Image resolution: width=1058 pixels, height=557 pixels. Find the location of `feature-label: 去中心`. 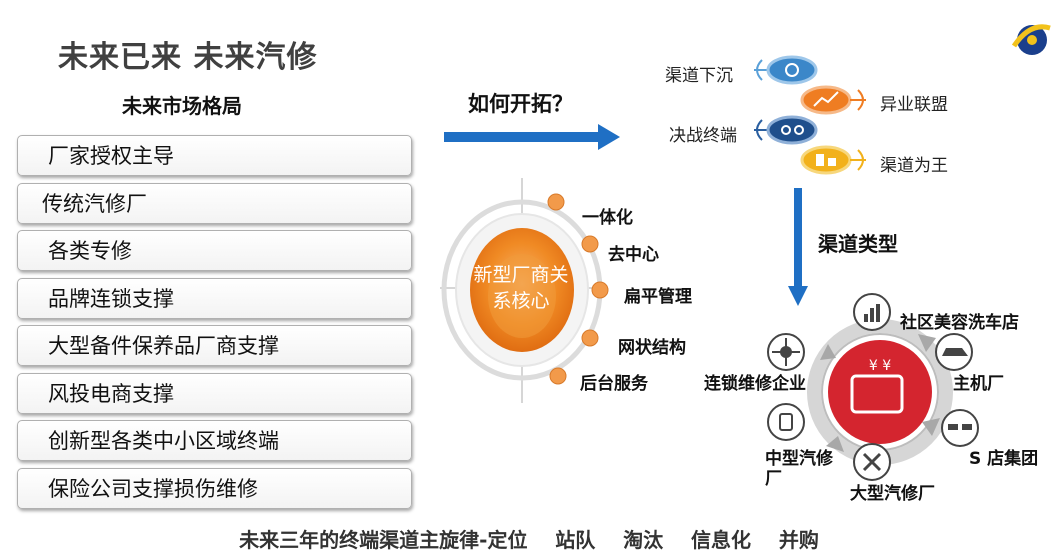

feature-label: 去中心 is located at coordinates (633, 255).